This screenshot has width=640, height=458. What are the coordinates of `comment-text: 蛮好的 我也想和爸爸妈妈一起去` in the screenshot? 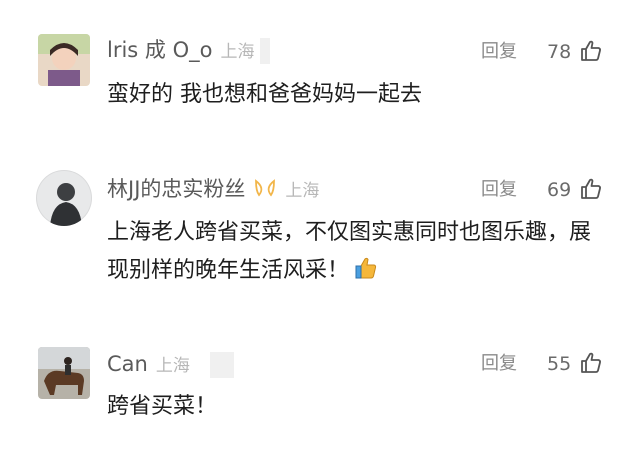 It's located at (264, 94).